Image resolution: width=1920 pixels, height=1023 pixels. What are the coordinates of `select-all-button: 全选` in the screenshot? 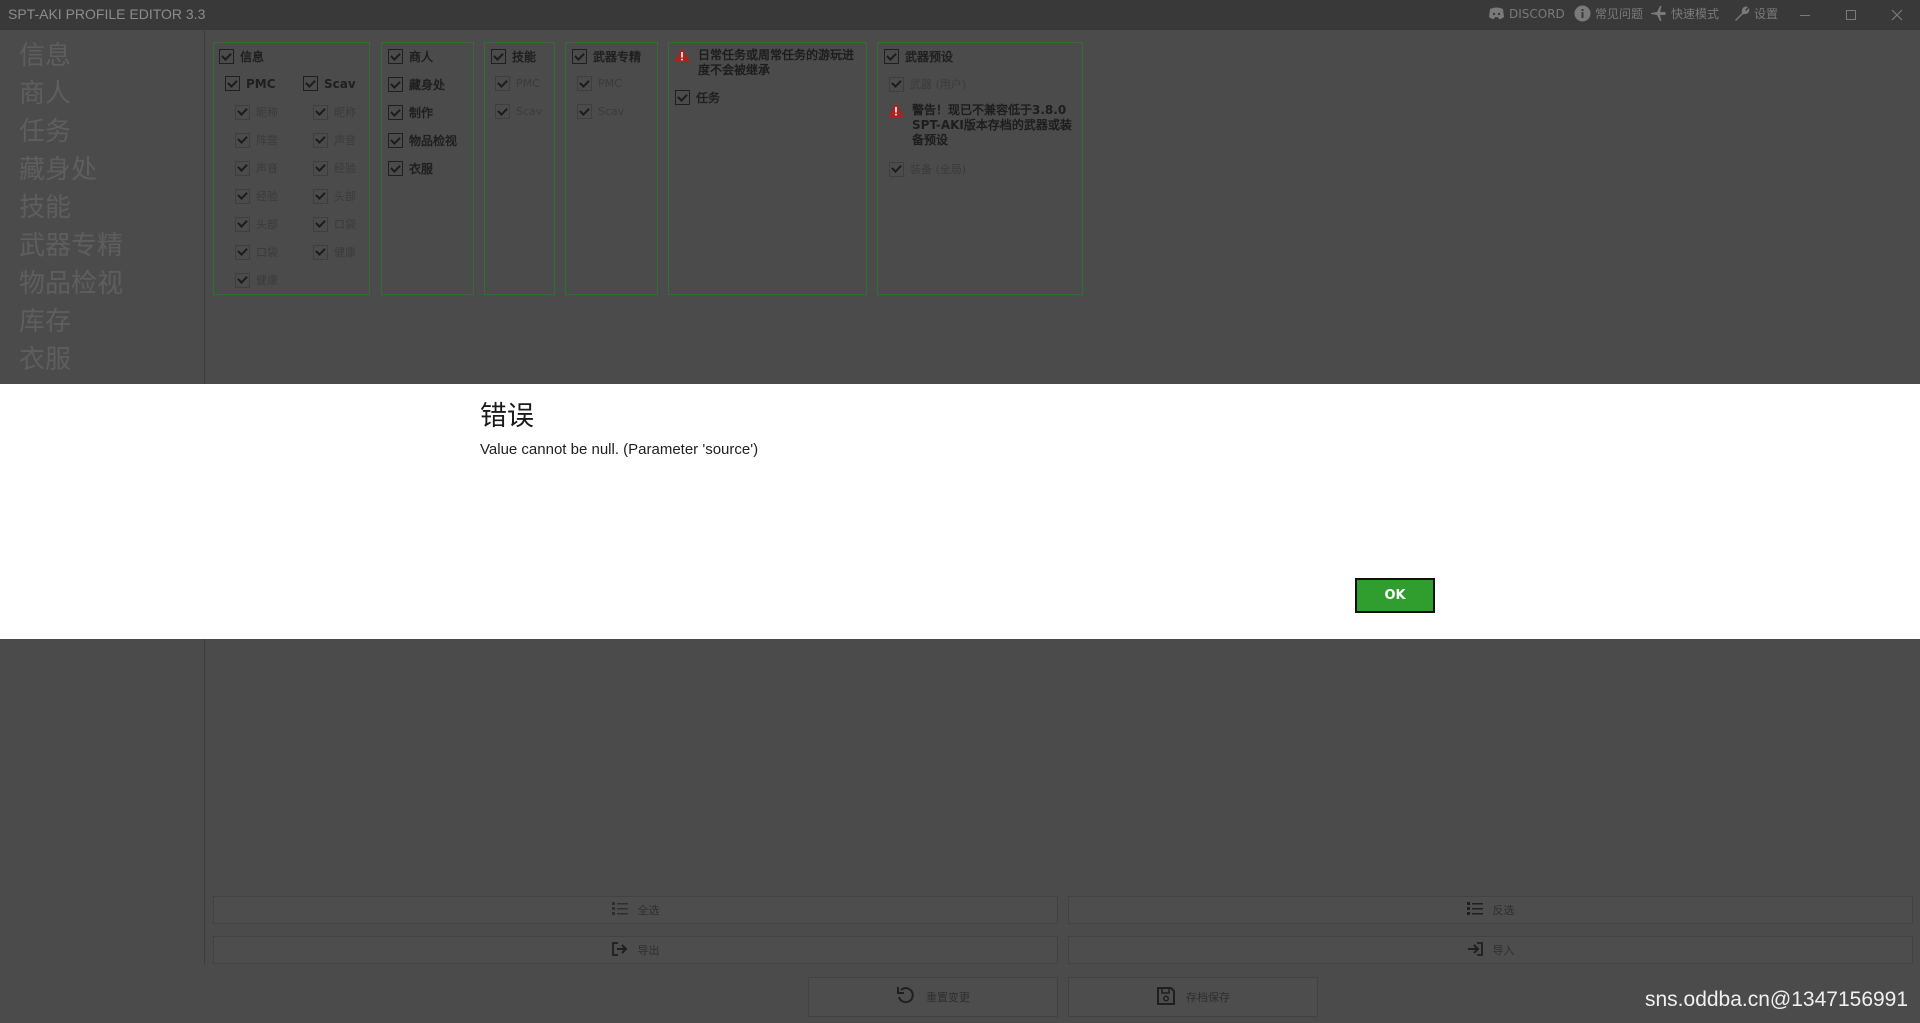 It's located at (635, 910).